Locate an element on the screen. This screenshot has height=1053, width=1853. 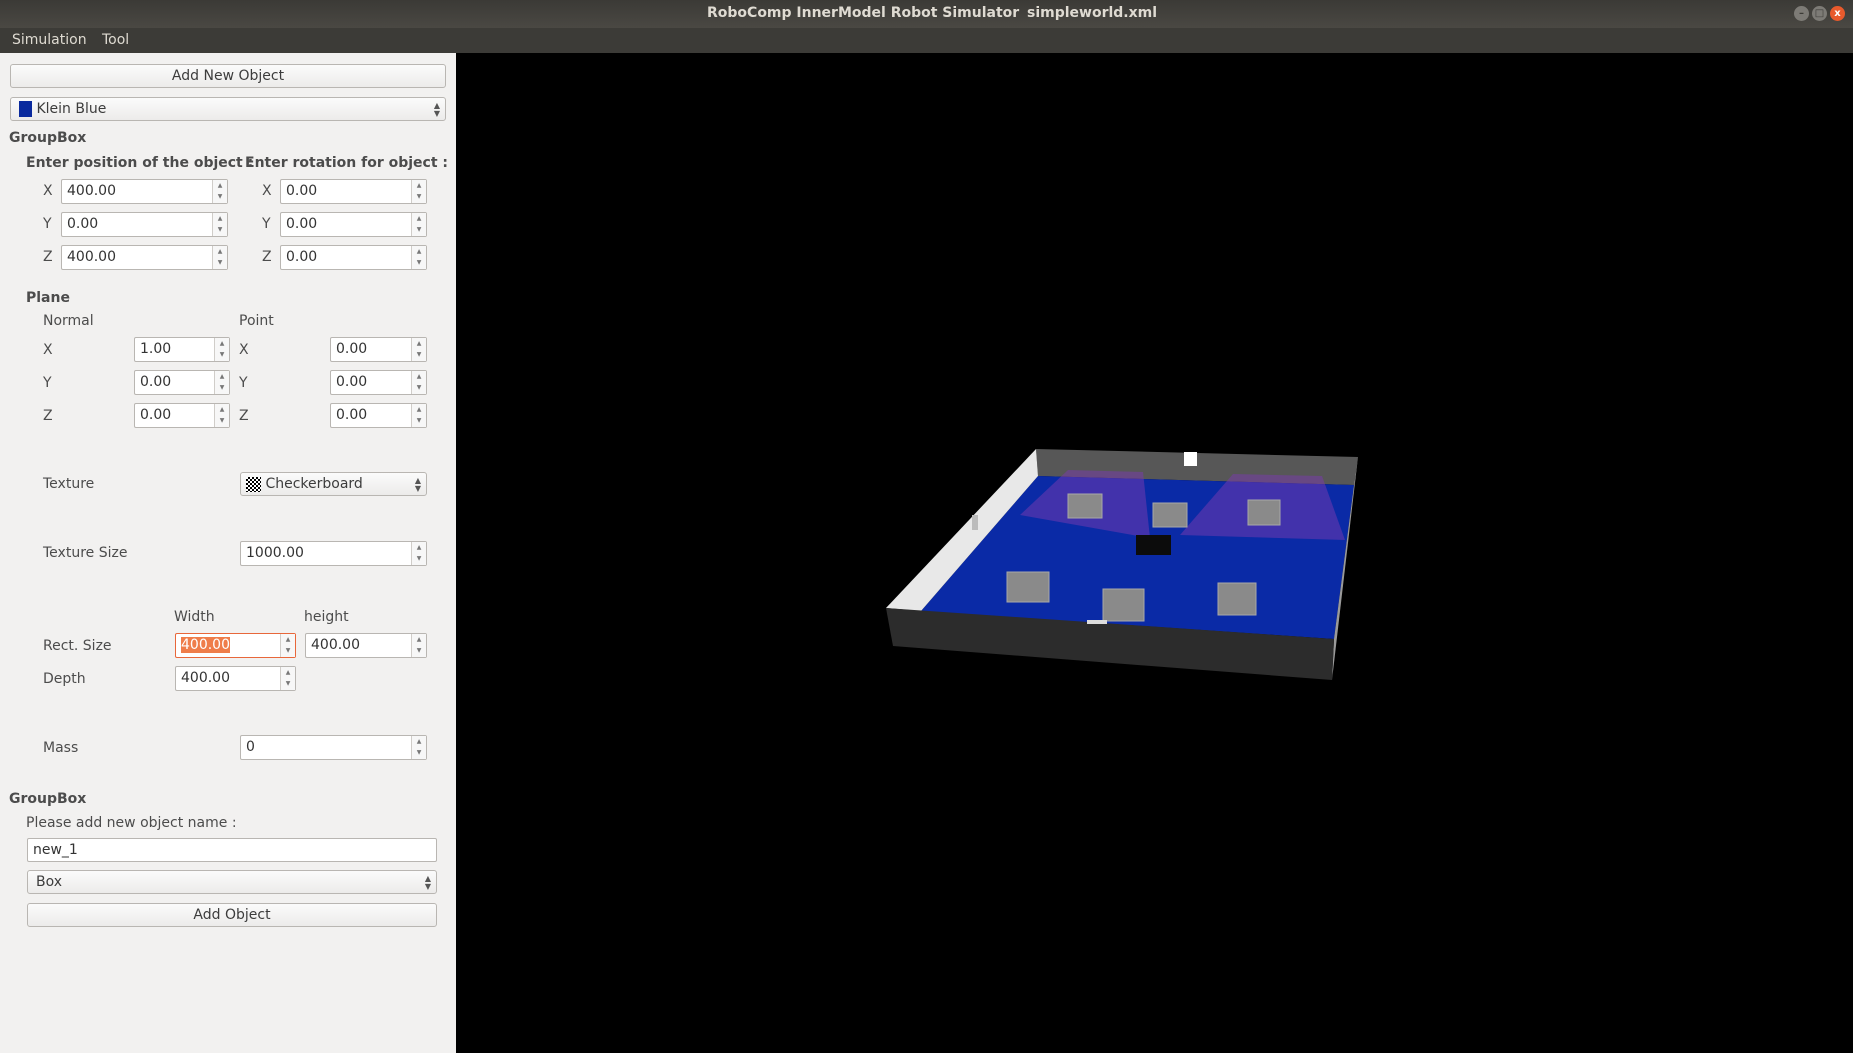
scene is located at coordinates (1122, 564).